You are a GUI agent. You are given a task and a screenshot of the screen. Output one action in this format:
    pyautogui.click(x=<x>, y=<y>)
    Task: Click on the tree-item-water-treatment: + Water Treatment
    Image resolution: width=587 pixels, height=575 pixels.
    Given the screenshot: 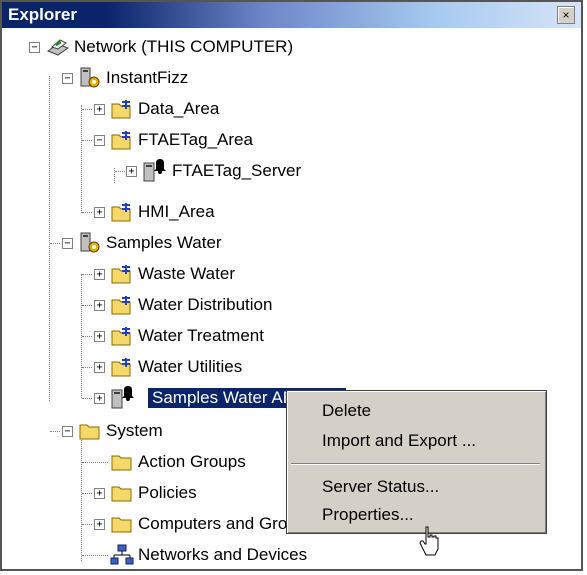 What is the action you would take?
    pyautogui.click(x=291, y=336)
    